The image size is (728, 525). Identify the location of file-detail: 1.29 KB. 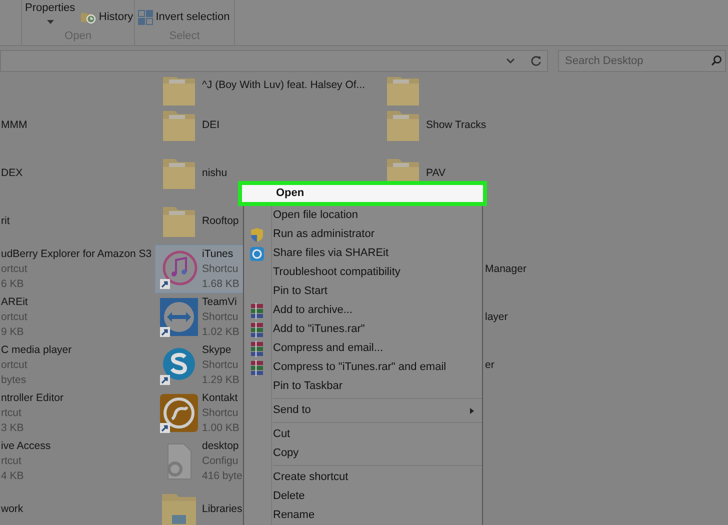
(221, 380).